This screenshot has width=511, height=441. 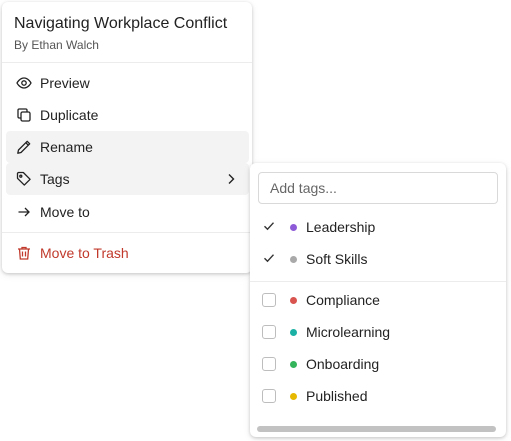 I want to click on course-title: Navigating Workplace Conflict, so click(x=121, y=23).